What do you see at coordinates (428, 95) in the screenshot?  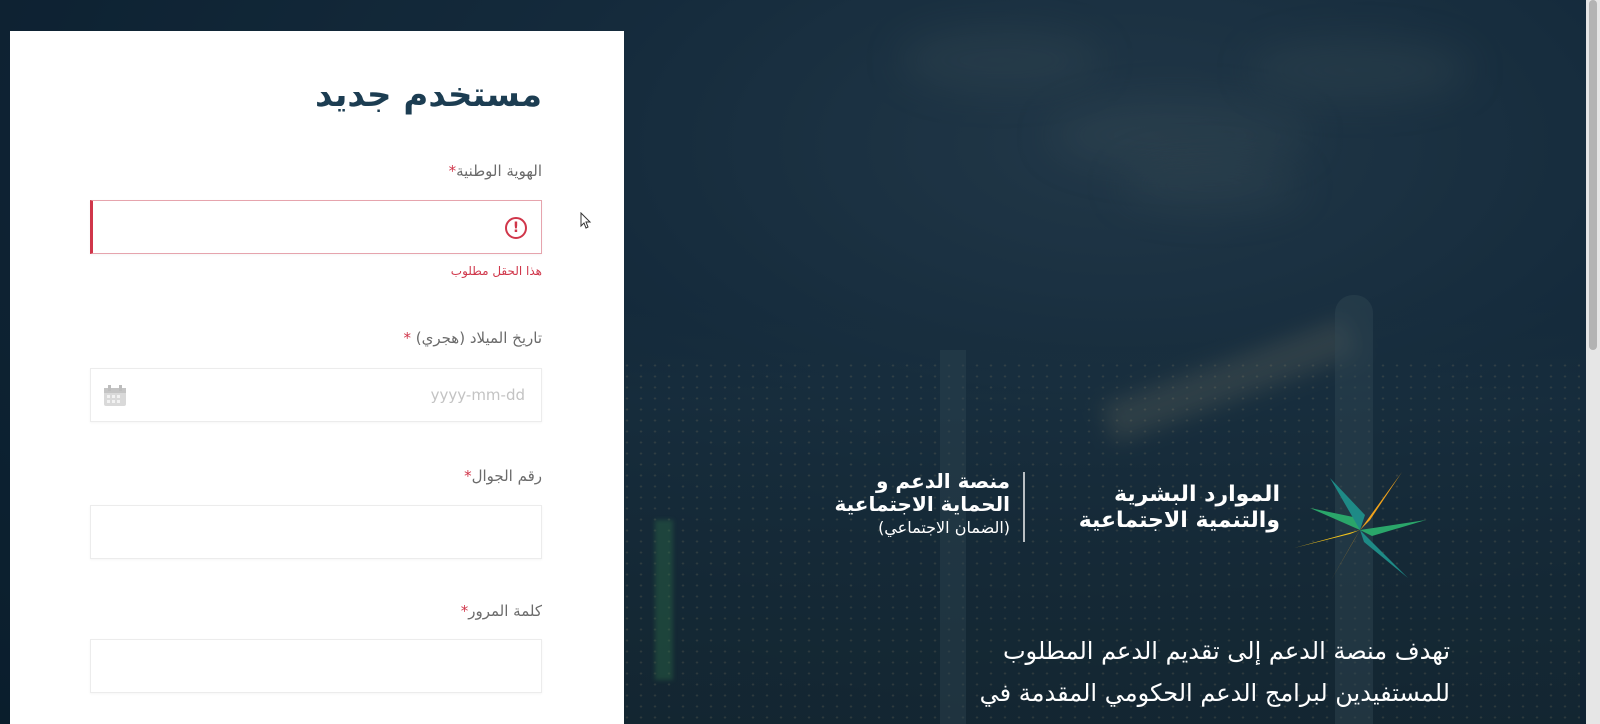 I see `form-title: مستخدم جديد` at bounding box center [428, 95].